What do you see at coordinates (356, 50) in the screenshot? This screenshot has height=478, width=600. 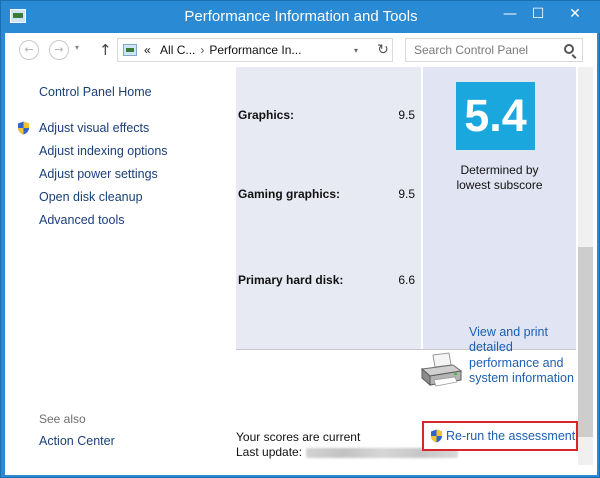 I see `address-dropdown-icon: ▾` at bounding box center [356, 50].